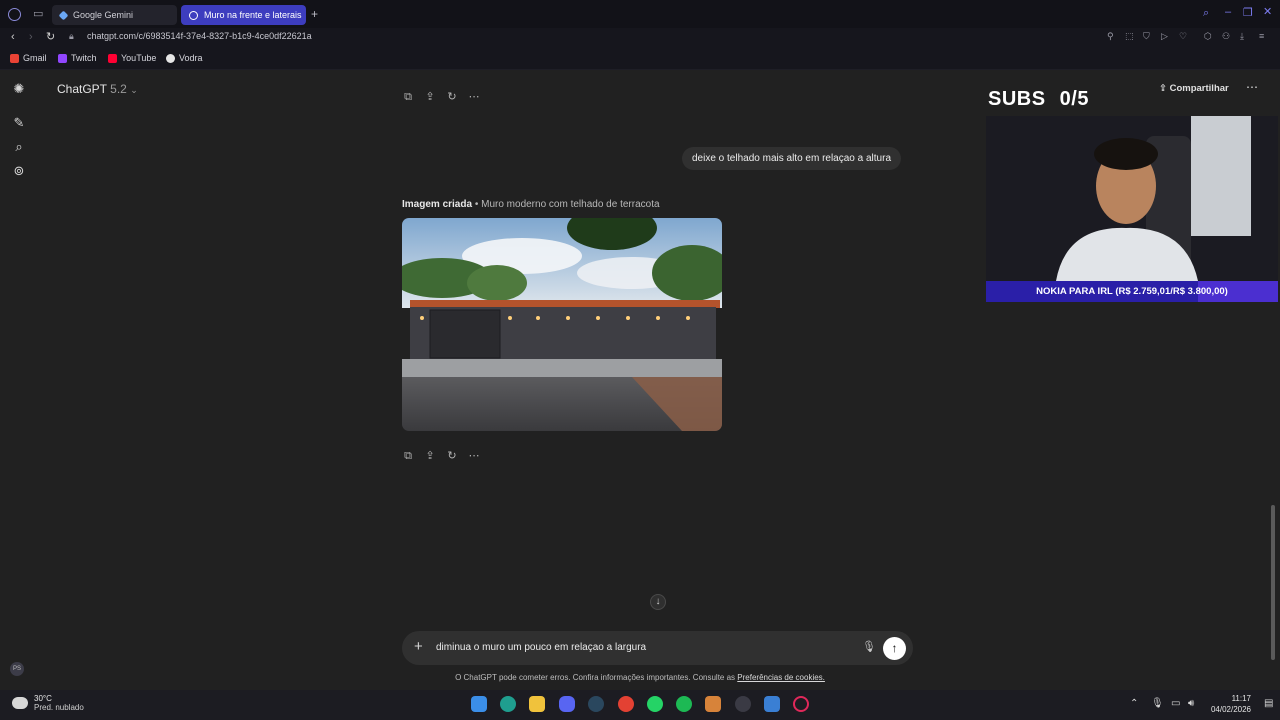  I want to click on microphone-icon: 🎙︎, so click(869, 646).